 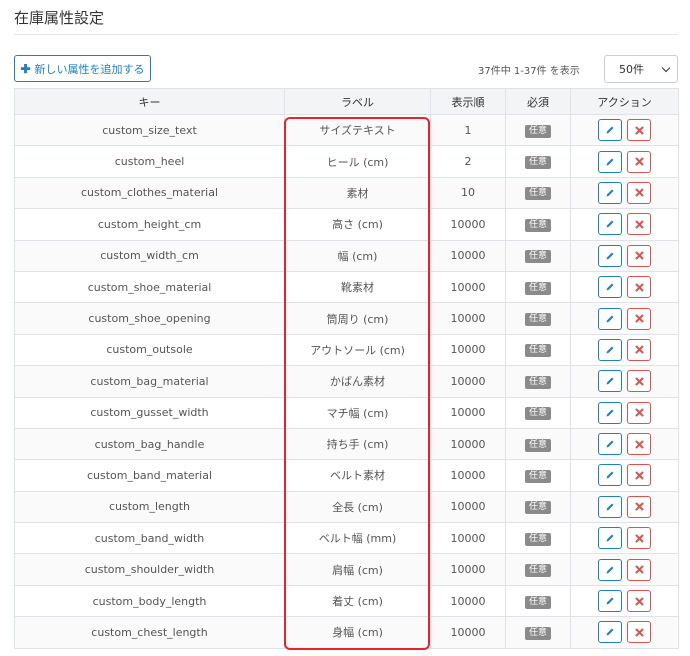 I want to click on cell-key: custom_chest_length, so click(x=149, y=632).